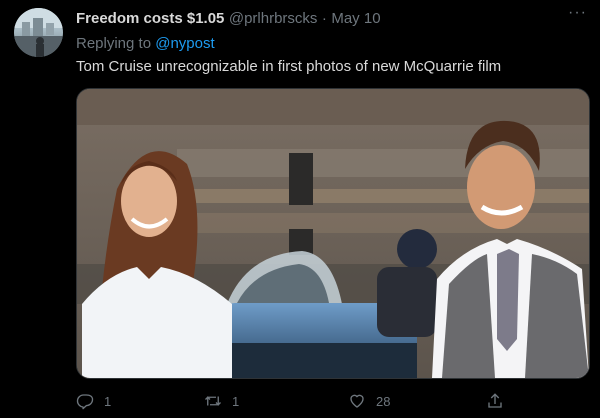  Describe the element at coordinates (221, 401) in the screenshot. I see `retweet-button: 1` at that location.